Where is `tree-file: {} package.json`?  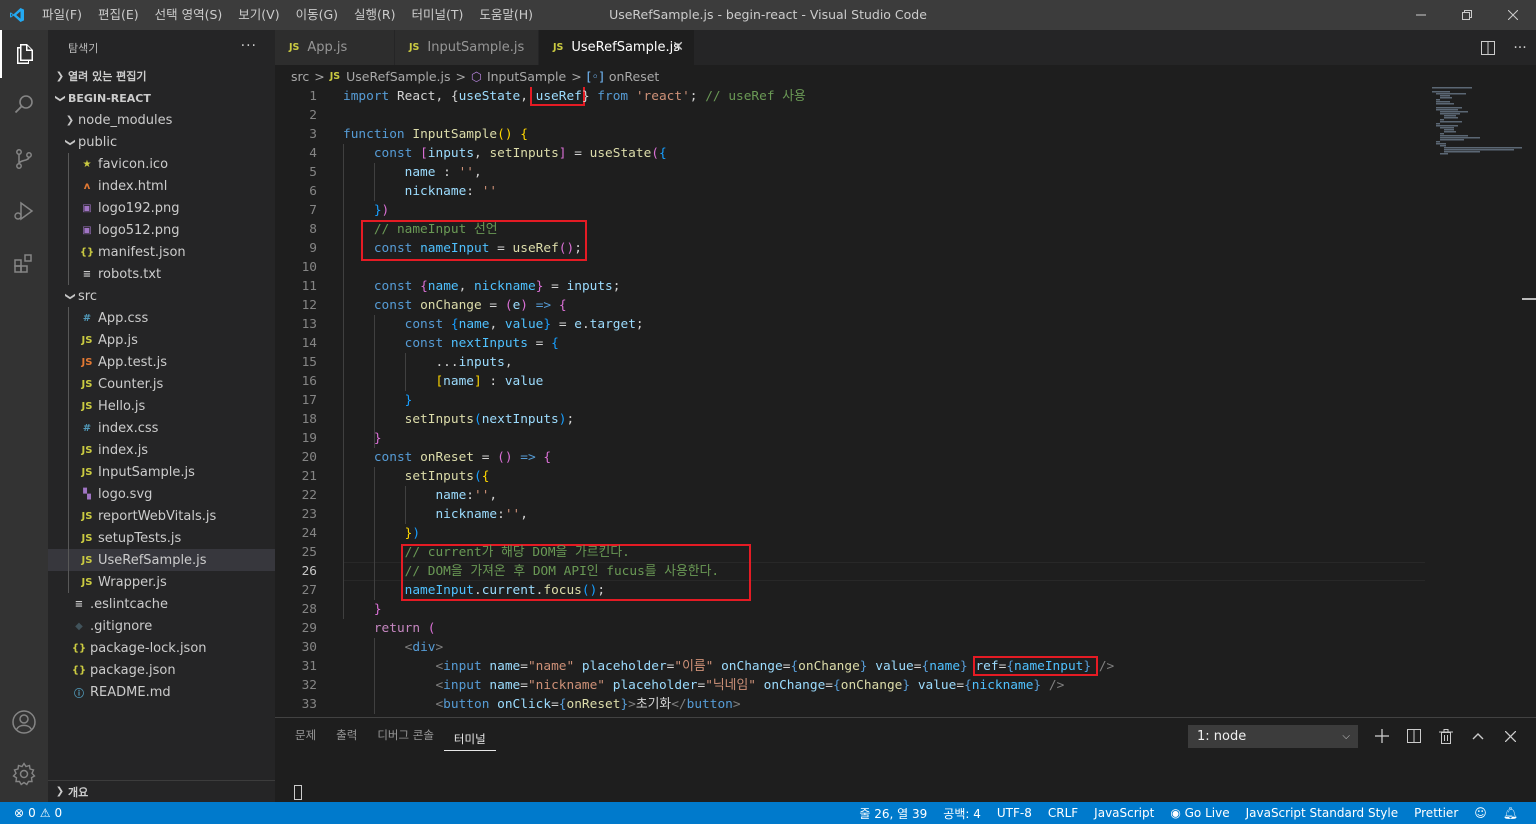 tree-file: {} package.json is located at coordinates (161, 670).